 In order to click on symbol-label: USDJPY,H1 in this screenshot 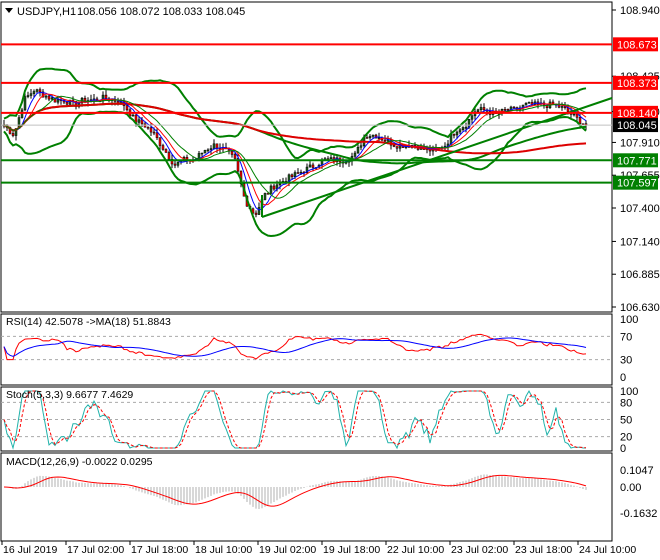, I will do `click(46, 12)`.